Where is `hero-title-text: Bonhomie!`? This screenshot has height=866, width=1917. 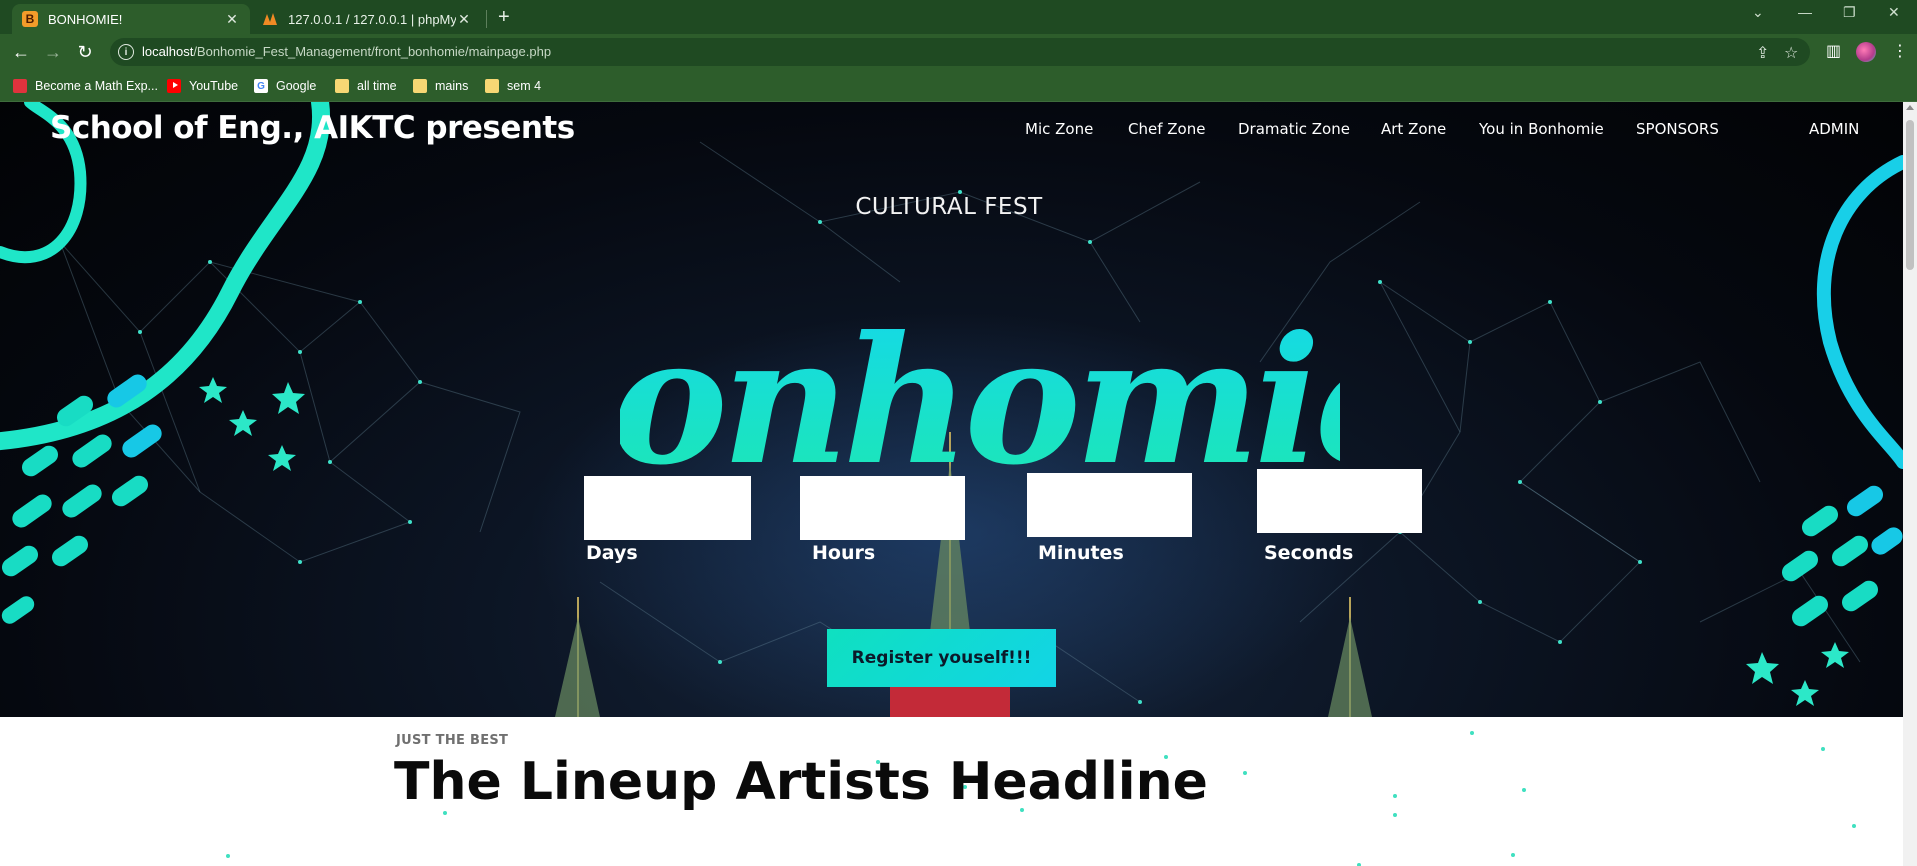 hero-title-text: Bonhomie! is located at coordinates (980, 401).